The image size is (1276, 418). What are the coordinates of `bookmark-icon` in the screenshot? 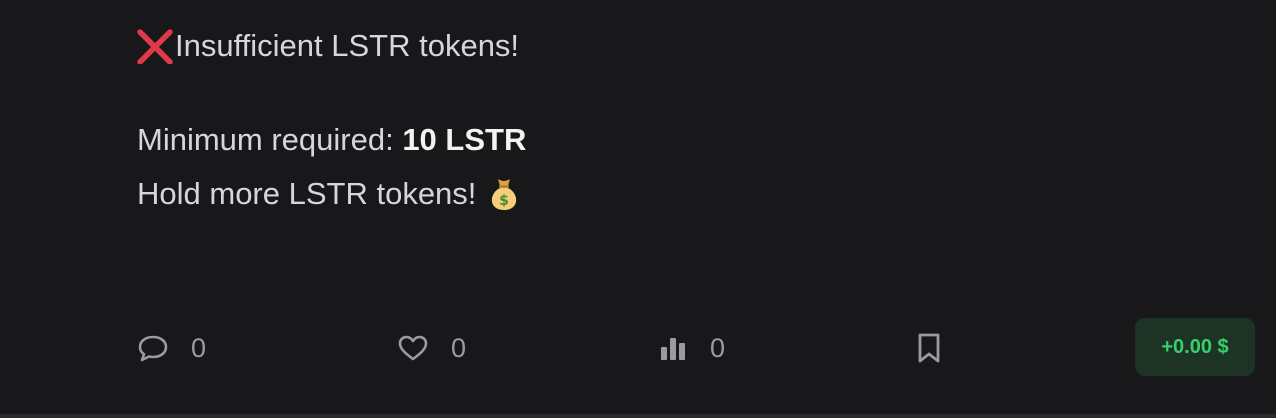 It's located at (929, 348).